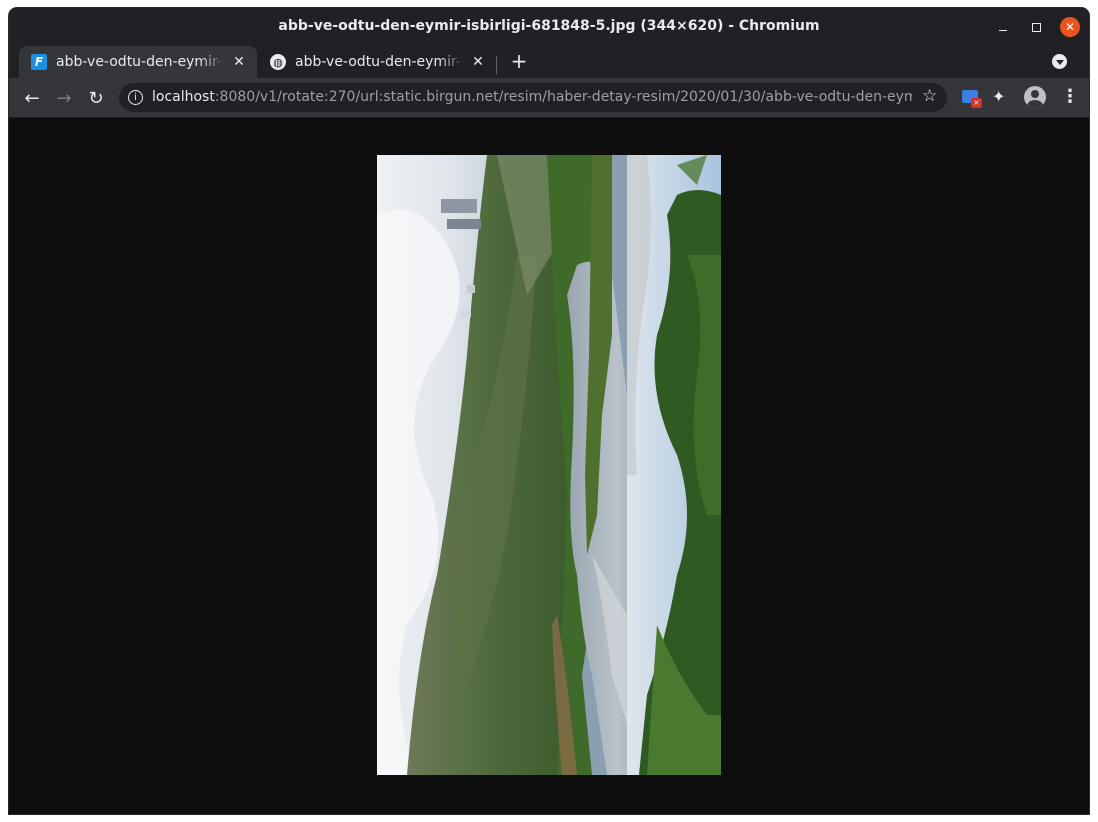 This screenshot has height=822, width=1098. What do you see at coordinates (278, 62) in the screenshot?
I see `globe-icon: ◍` at bounding box center [278, 62].